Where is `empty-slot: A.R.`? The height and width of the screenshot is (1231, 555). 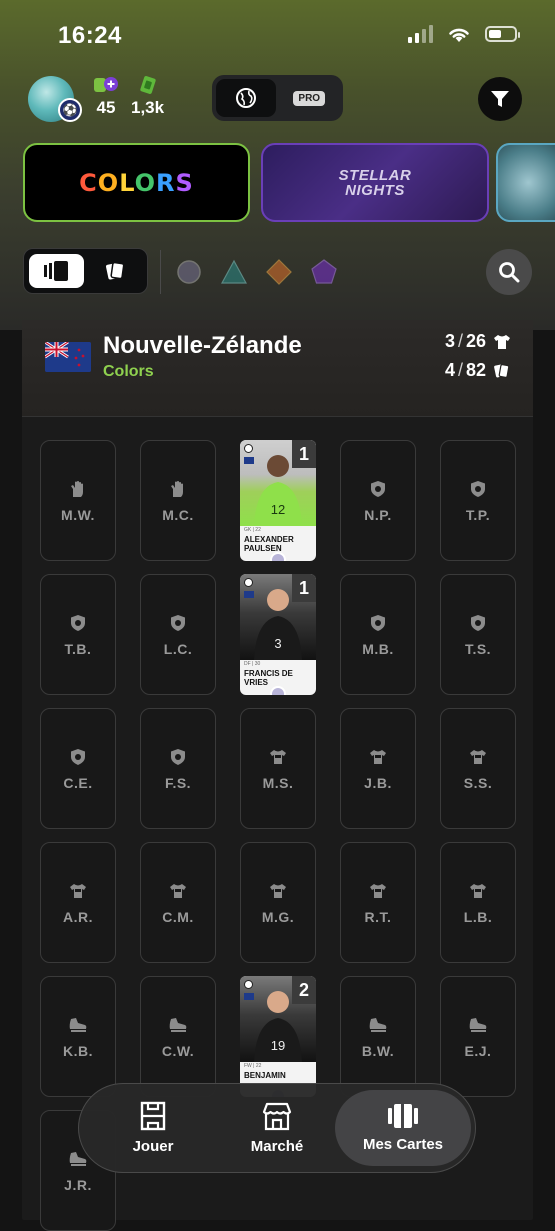
empty-slot: A.R. is located at coordinates (78, 902).